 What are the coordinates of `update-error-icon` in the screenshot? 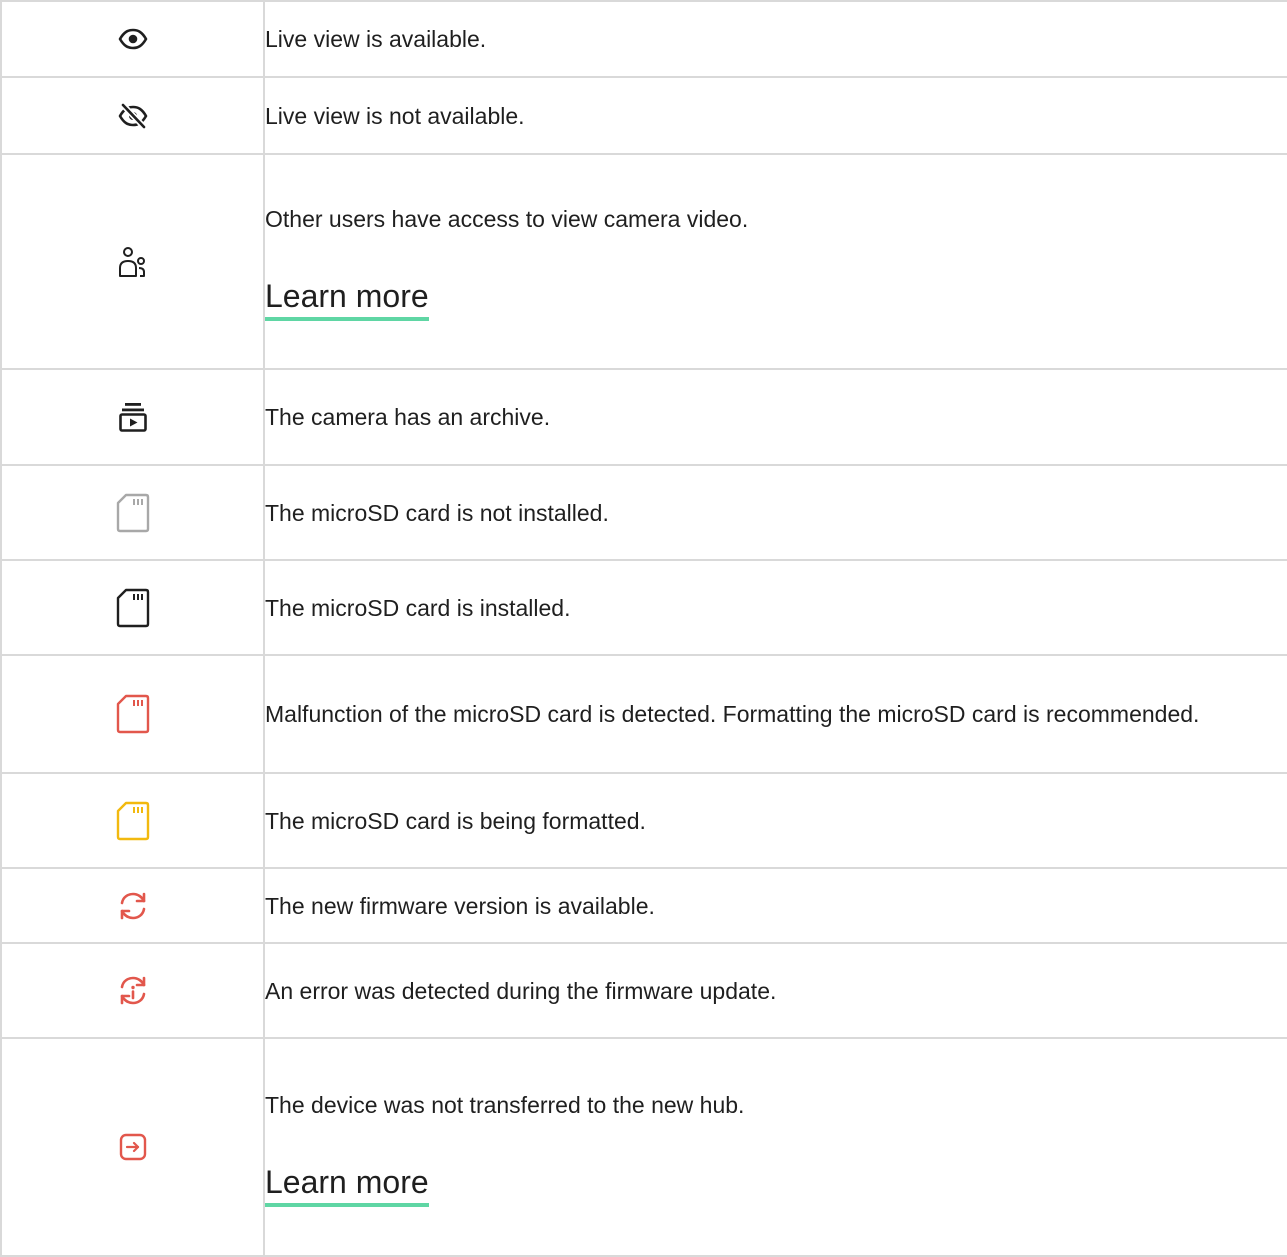 It's located at (133, 991).